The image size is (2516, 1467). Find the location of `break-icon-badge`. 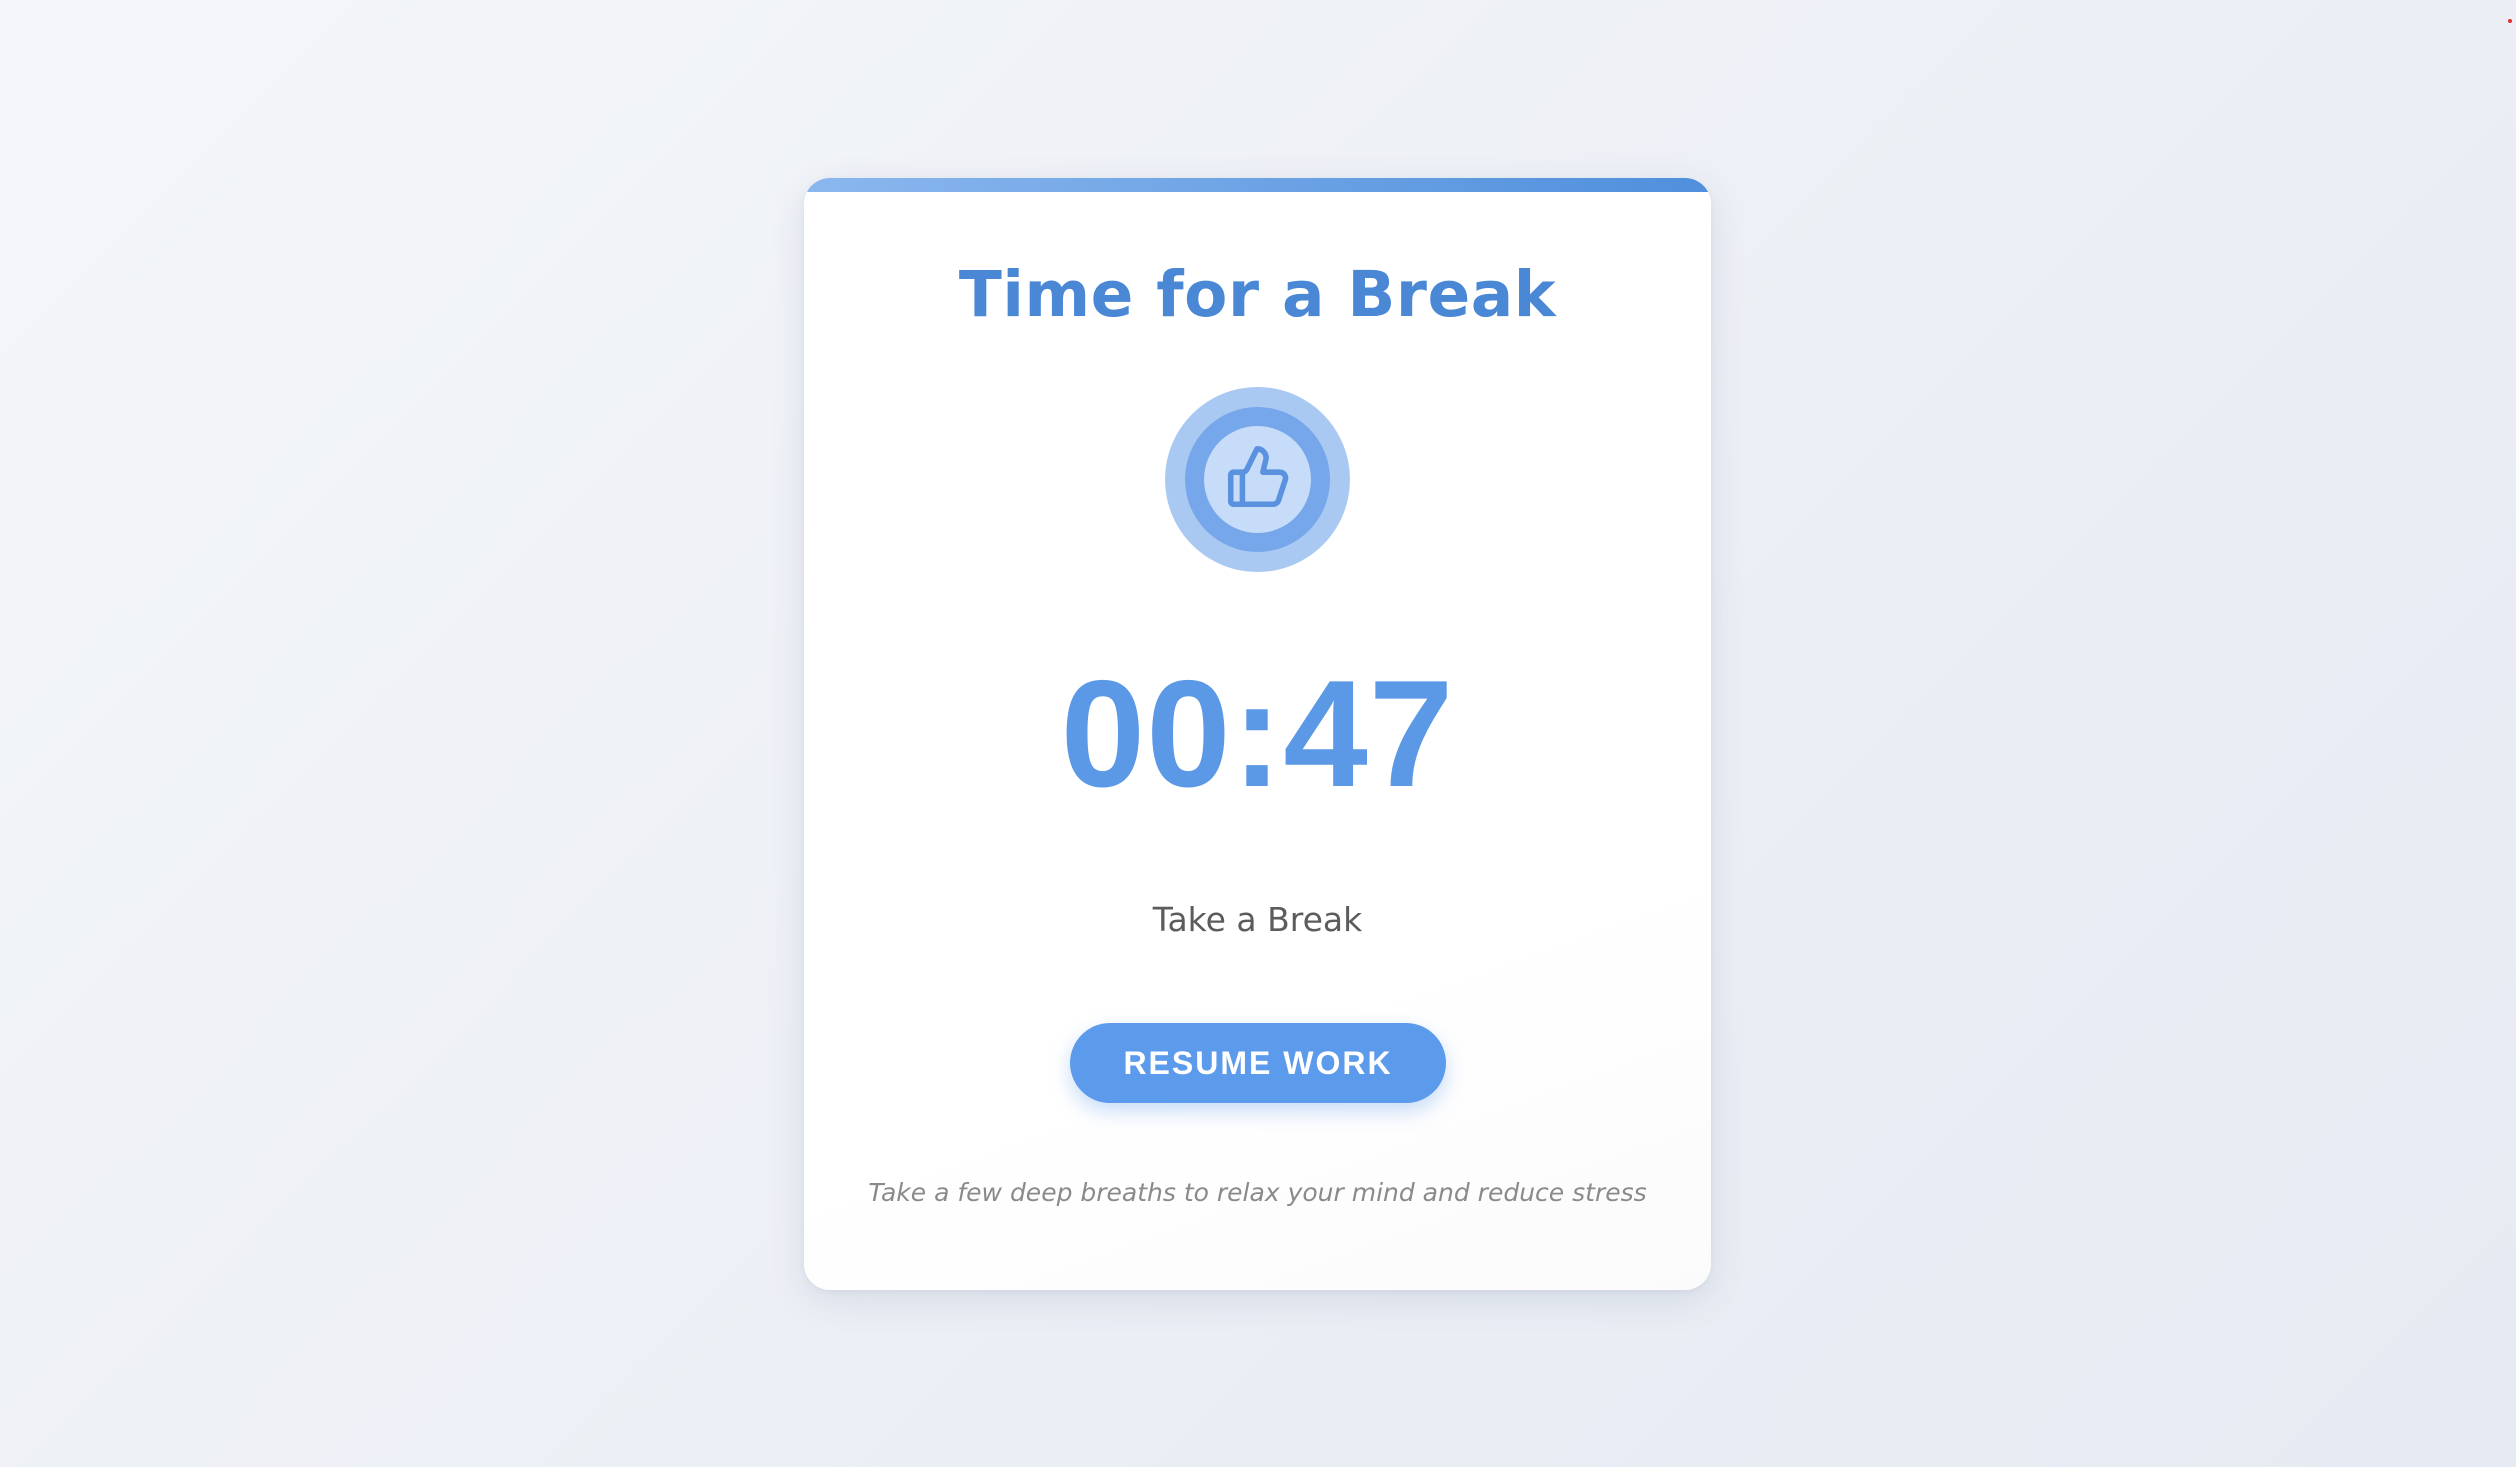

break-icon-badge is located at coordinates (1257, 479).